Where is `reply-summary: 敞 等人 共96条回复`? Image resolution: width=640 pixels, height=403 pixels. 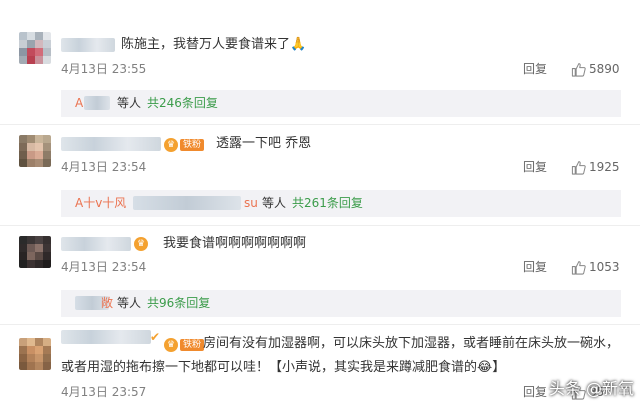 reply-summary: 敞 等人 共96条回复 is located at coordinates (341, 303).